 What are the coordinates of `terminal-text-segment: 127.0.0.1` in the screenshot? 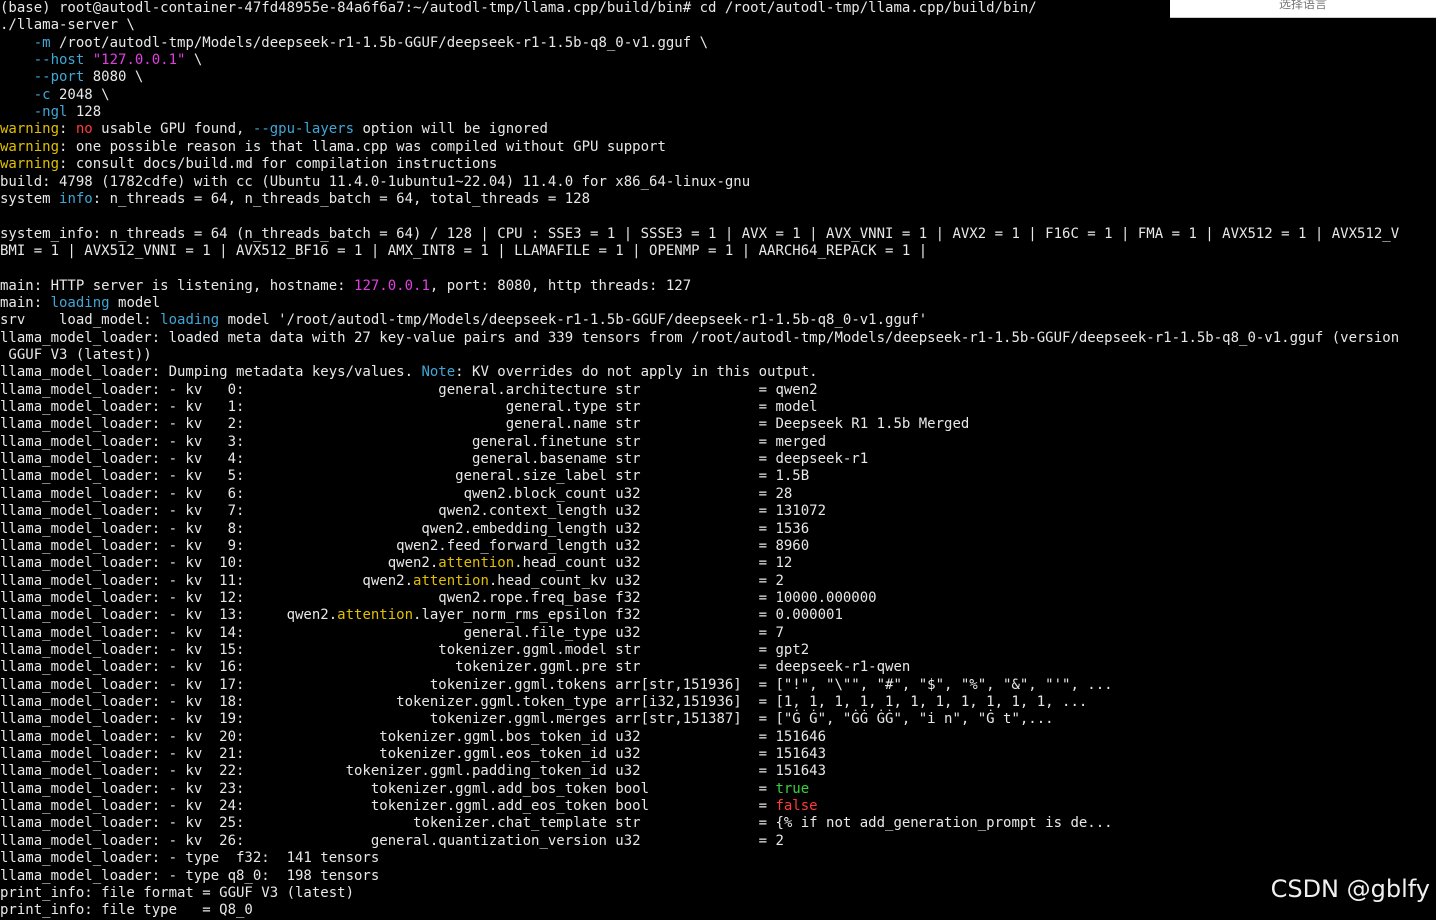 It's located at (392, 285).